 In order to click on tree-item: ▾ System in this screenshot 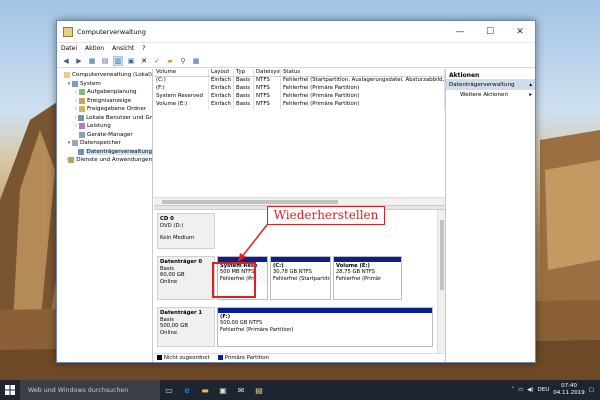, I will do `click(104, 84)`.